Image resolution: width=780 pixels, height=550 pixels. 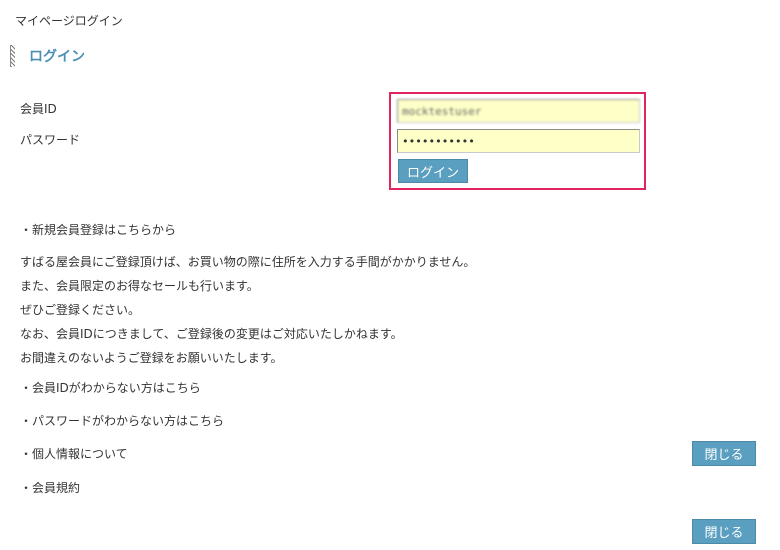 I want to click on section-heading: ログイン, so click(x=47, y=56).